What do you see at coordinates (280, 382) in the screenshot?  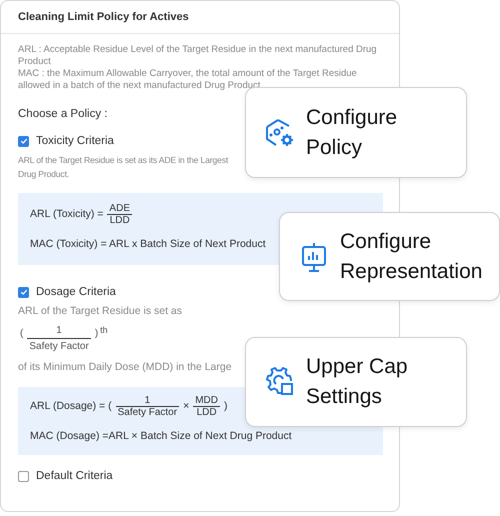 I see `gear-icon` at bounding box center [280, 382].